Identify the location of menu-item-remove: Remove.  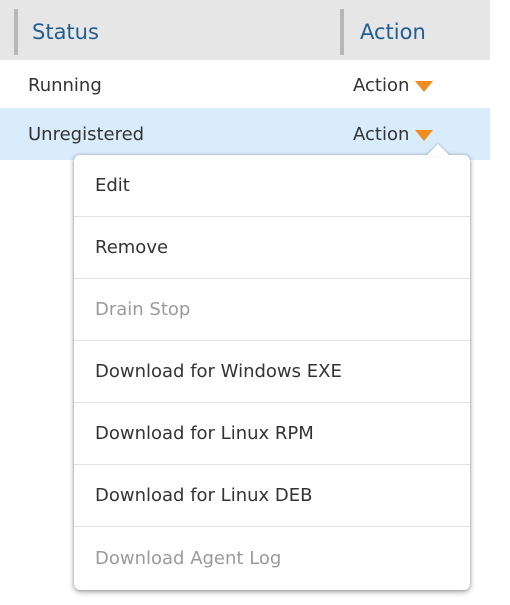
(272, 248).